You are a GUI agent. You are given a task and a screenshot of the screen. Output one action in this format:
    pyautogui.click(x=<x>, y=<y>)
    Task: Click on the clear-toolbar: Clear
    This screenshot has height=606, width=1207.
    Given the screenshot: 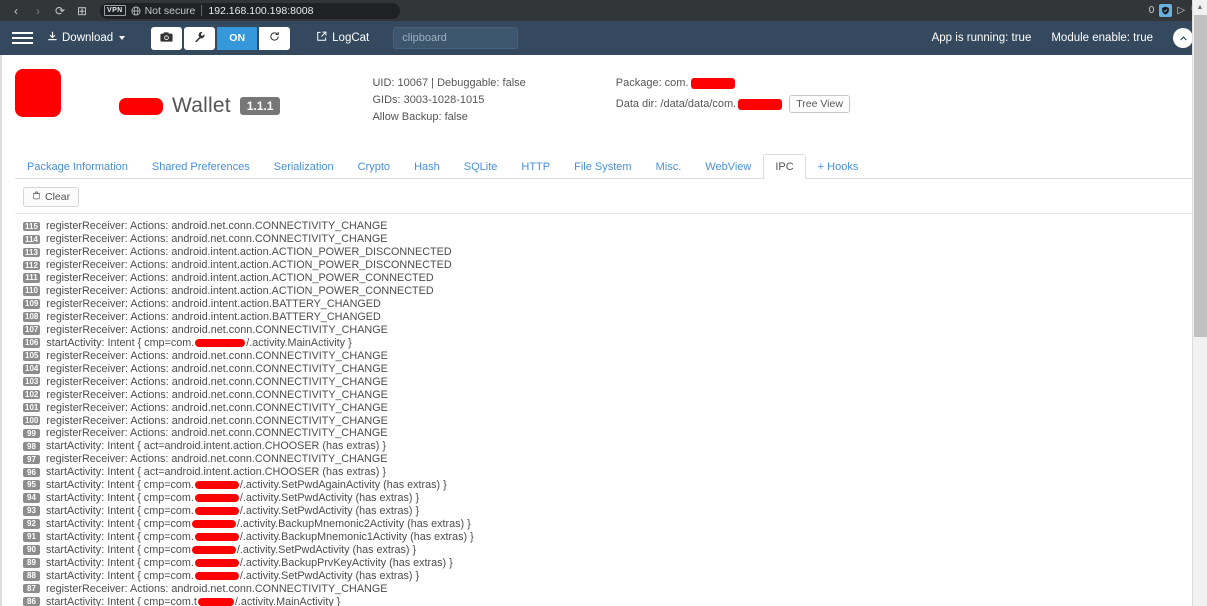 What is the action you would take?
    pyautogui.click(x=604, y=196)
    